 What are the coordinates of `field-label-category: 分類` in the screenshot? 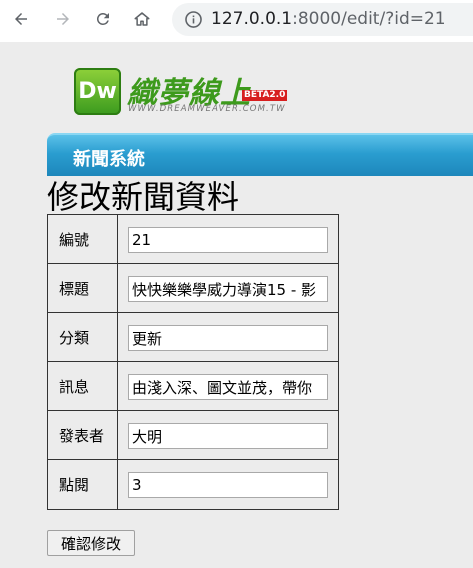 It's located at (83, 337).